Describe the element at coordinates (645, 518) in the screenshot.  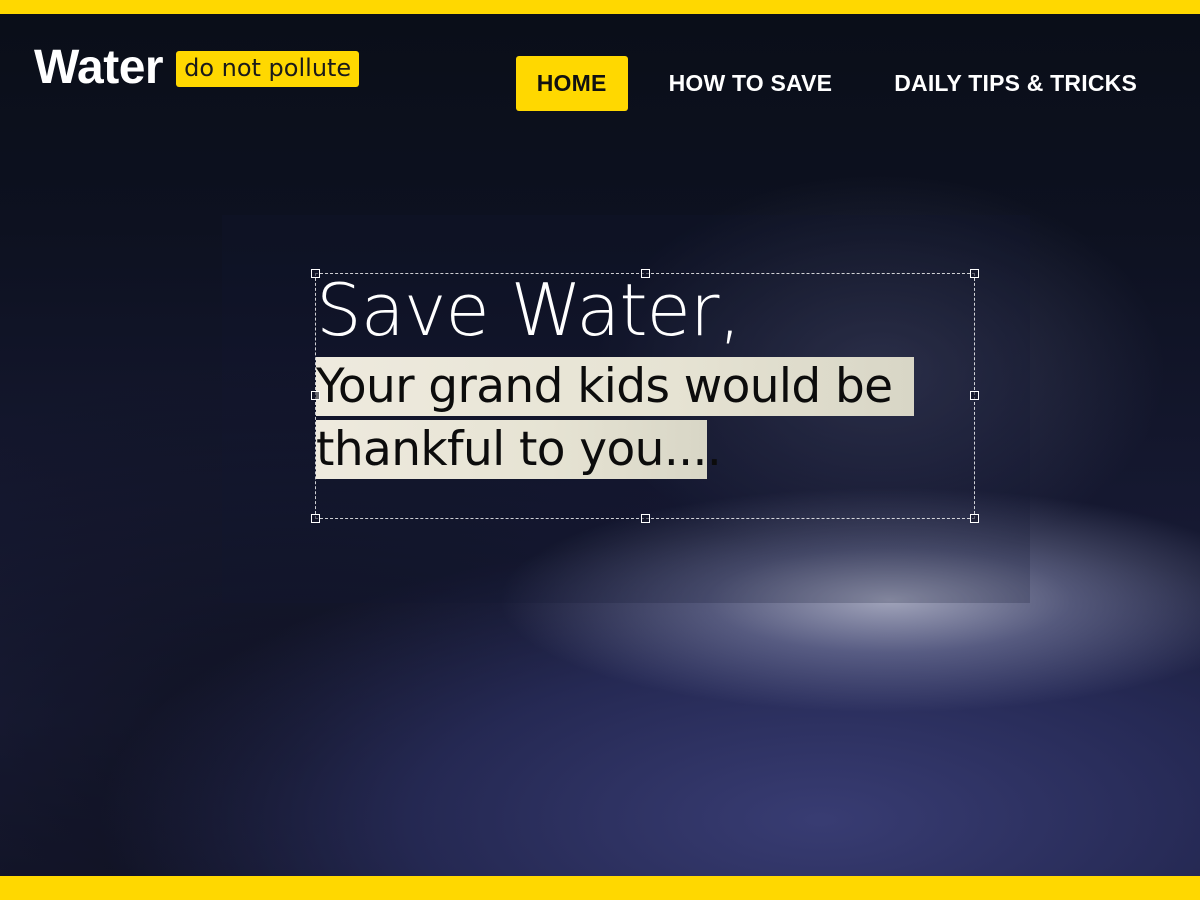
I see `resize-handle-bottom-middle` at that location.